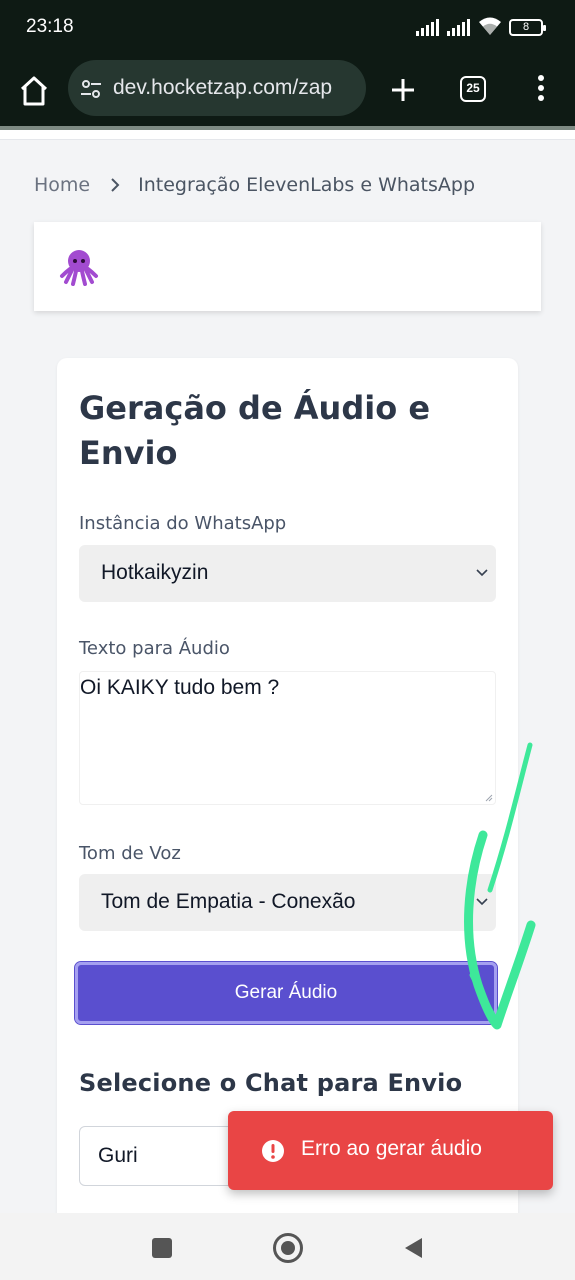 The height and width of the screenshot is (1280, 575). Describe the element at coordinates (79, 268) in the screenshot. I see `octopus-icon` at that location.